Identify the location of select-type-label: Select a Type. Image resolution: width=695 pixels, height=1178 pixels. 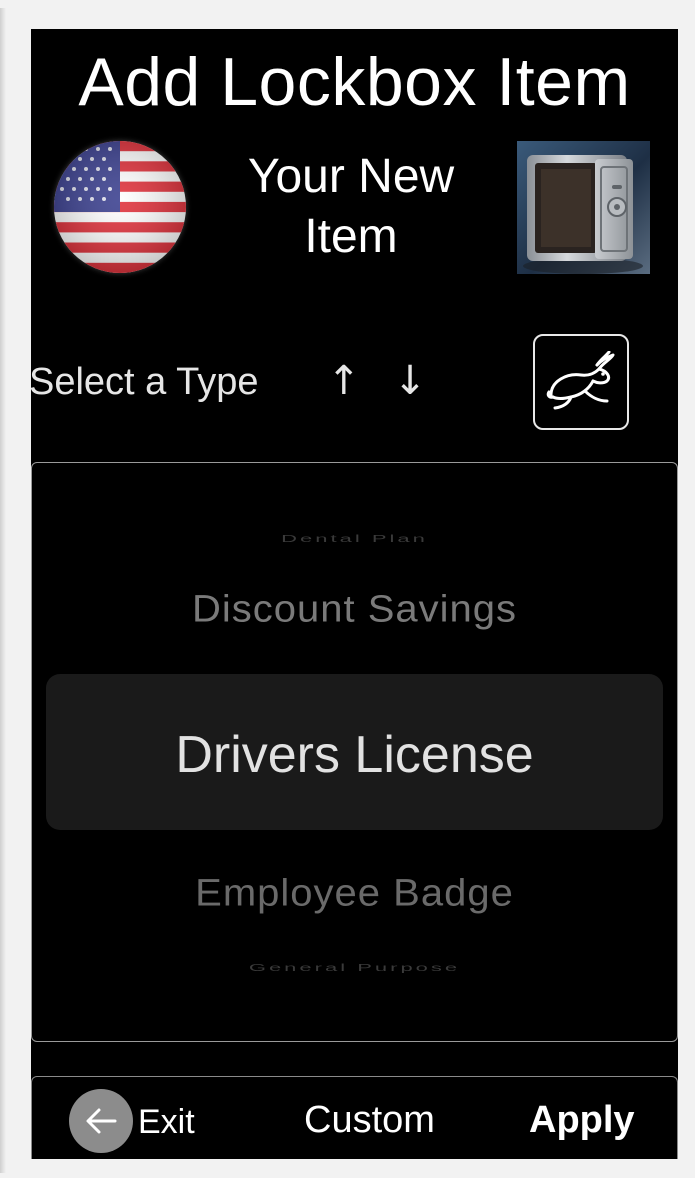
(145, 382).